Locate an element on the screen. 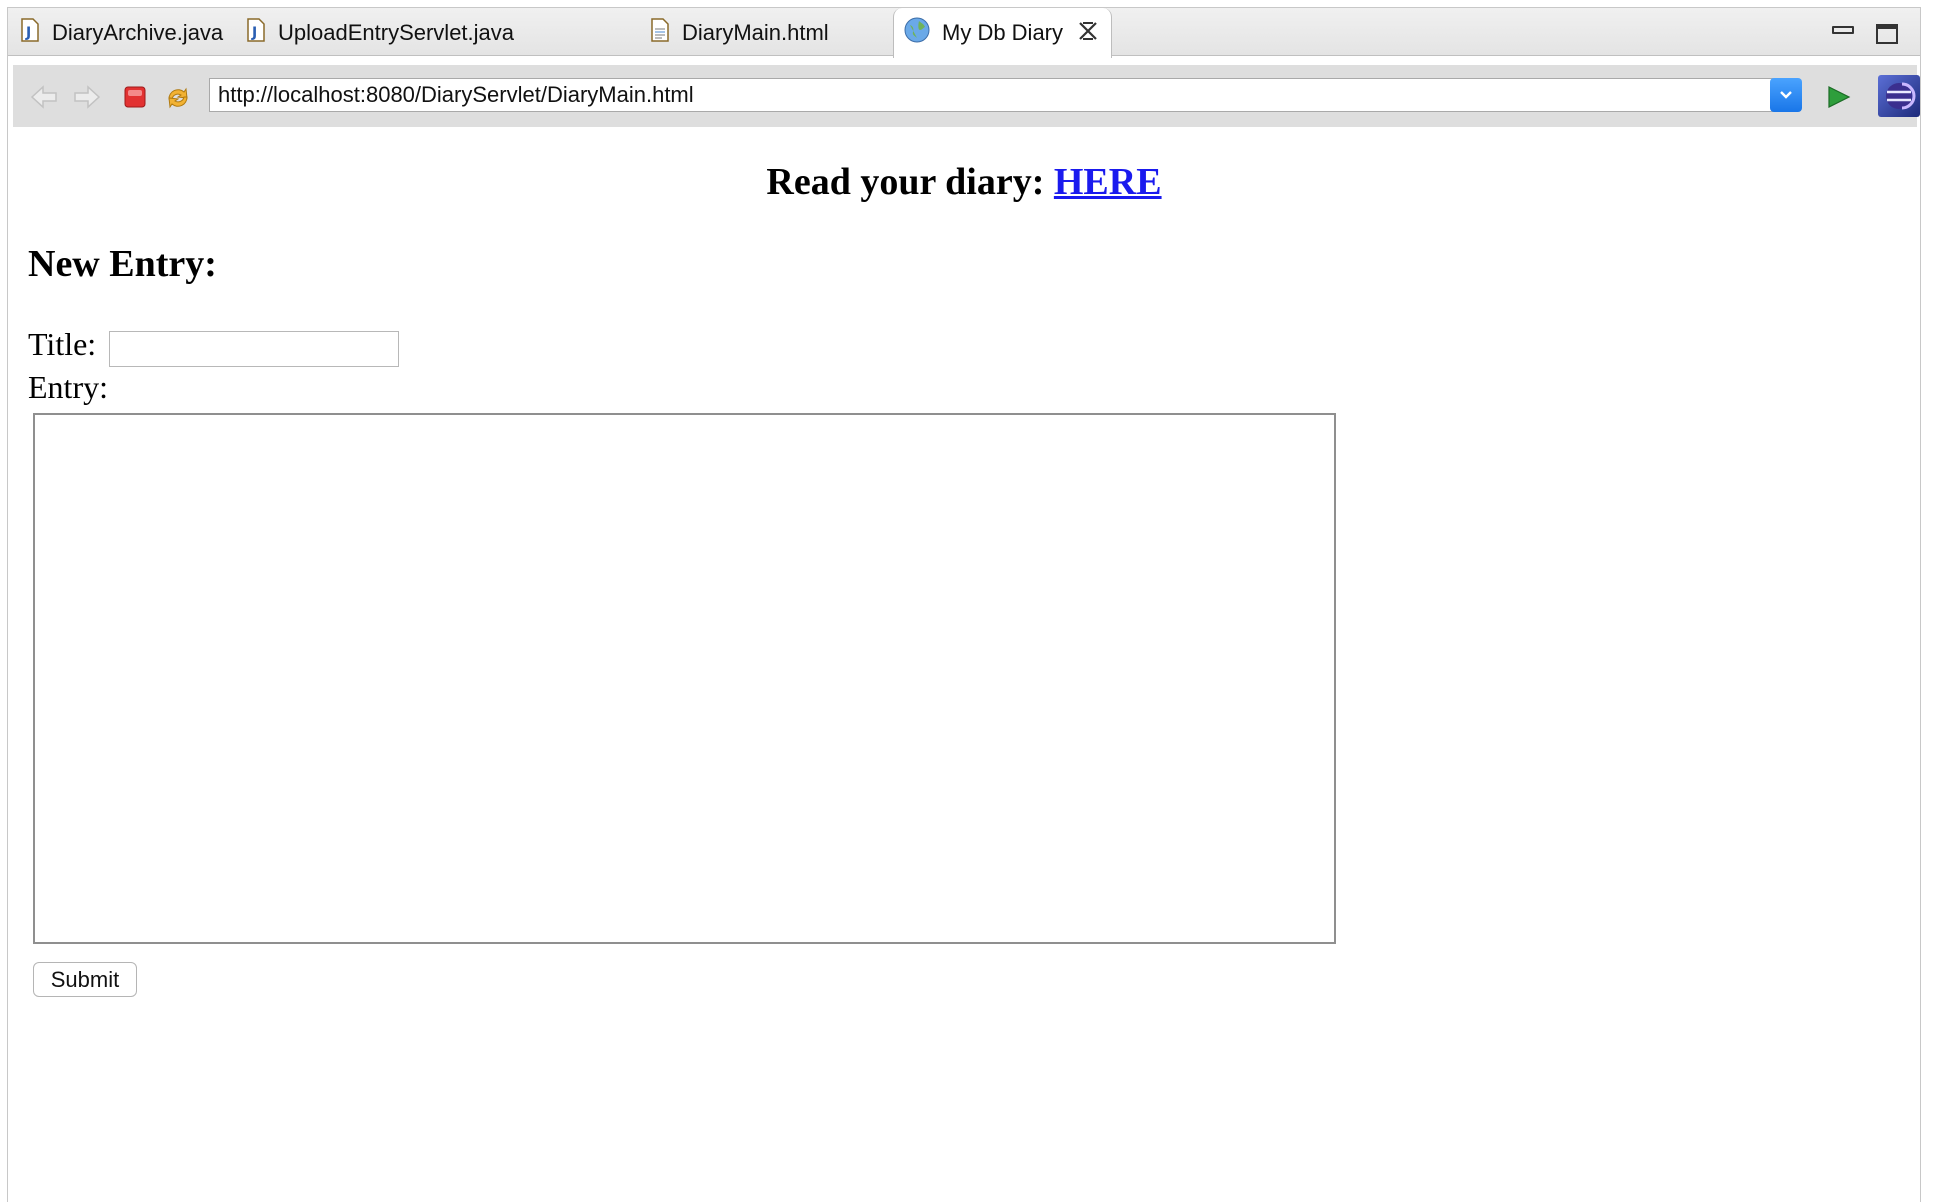 This screenshot has height=1202, width=1934. close-tab-icon is located at coordinates (1088, 33).